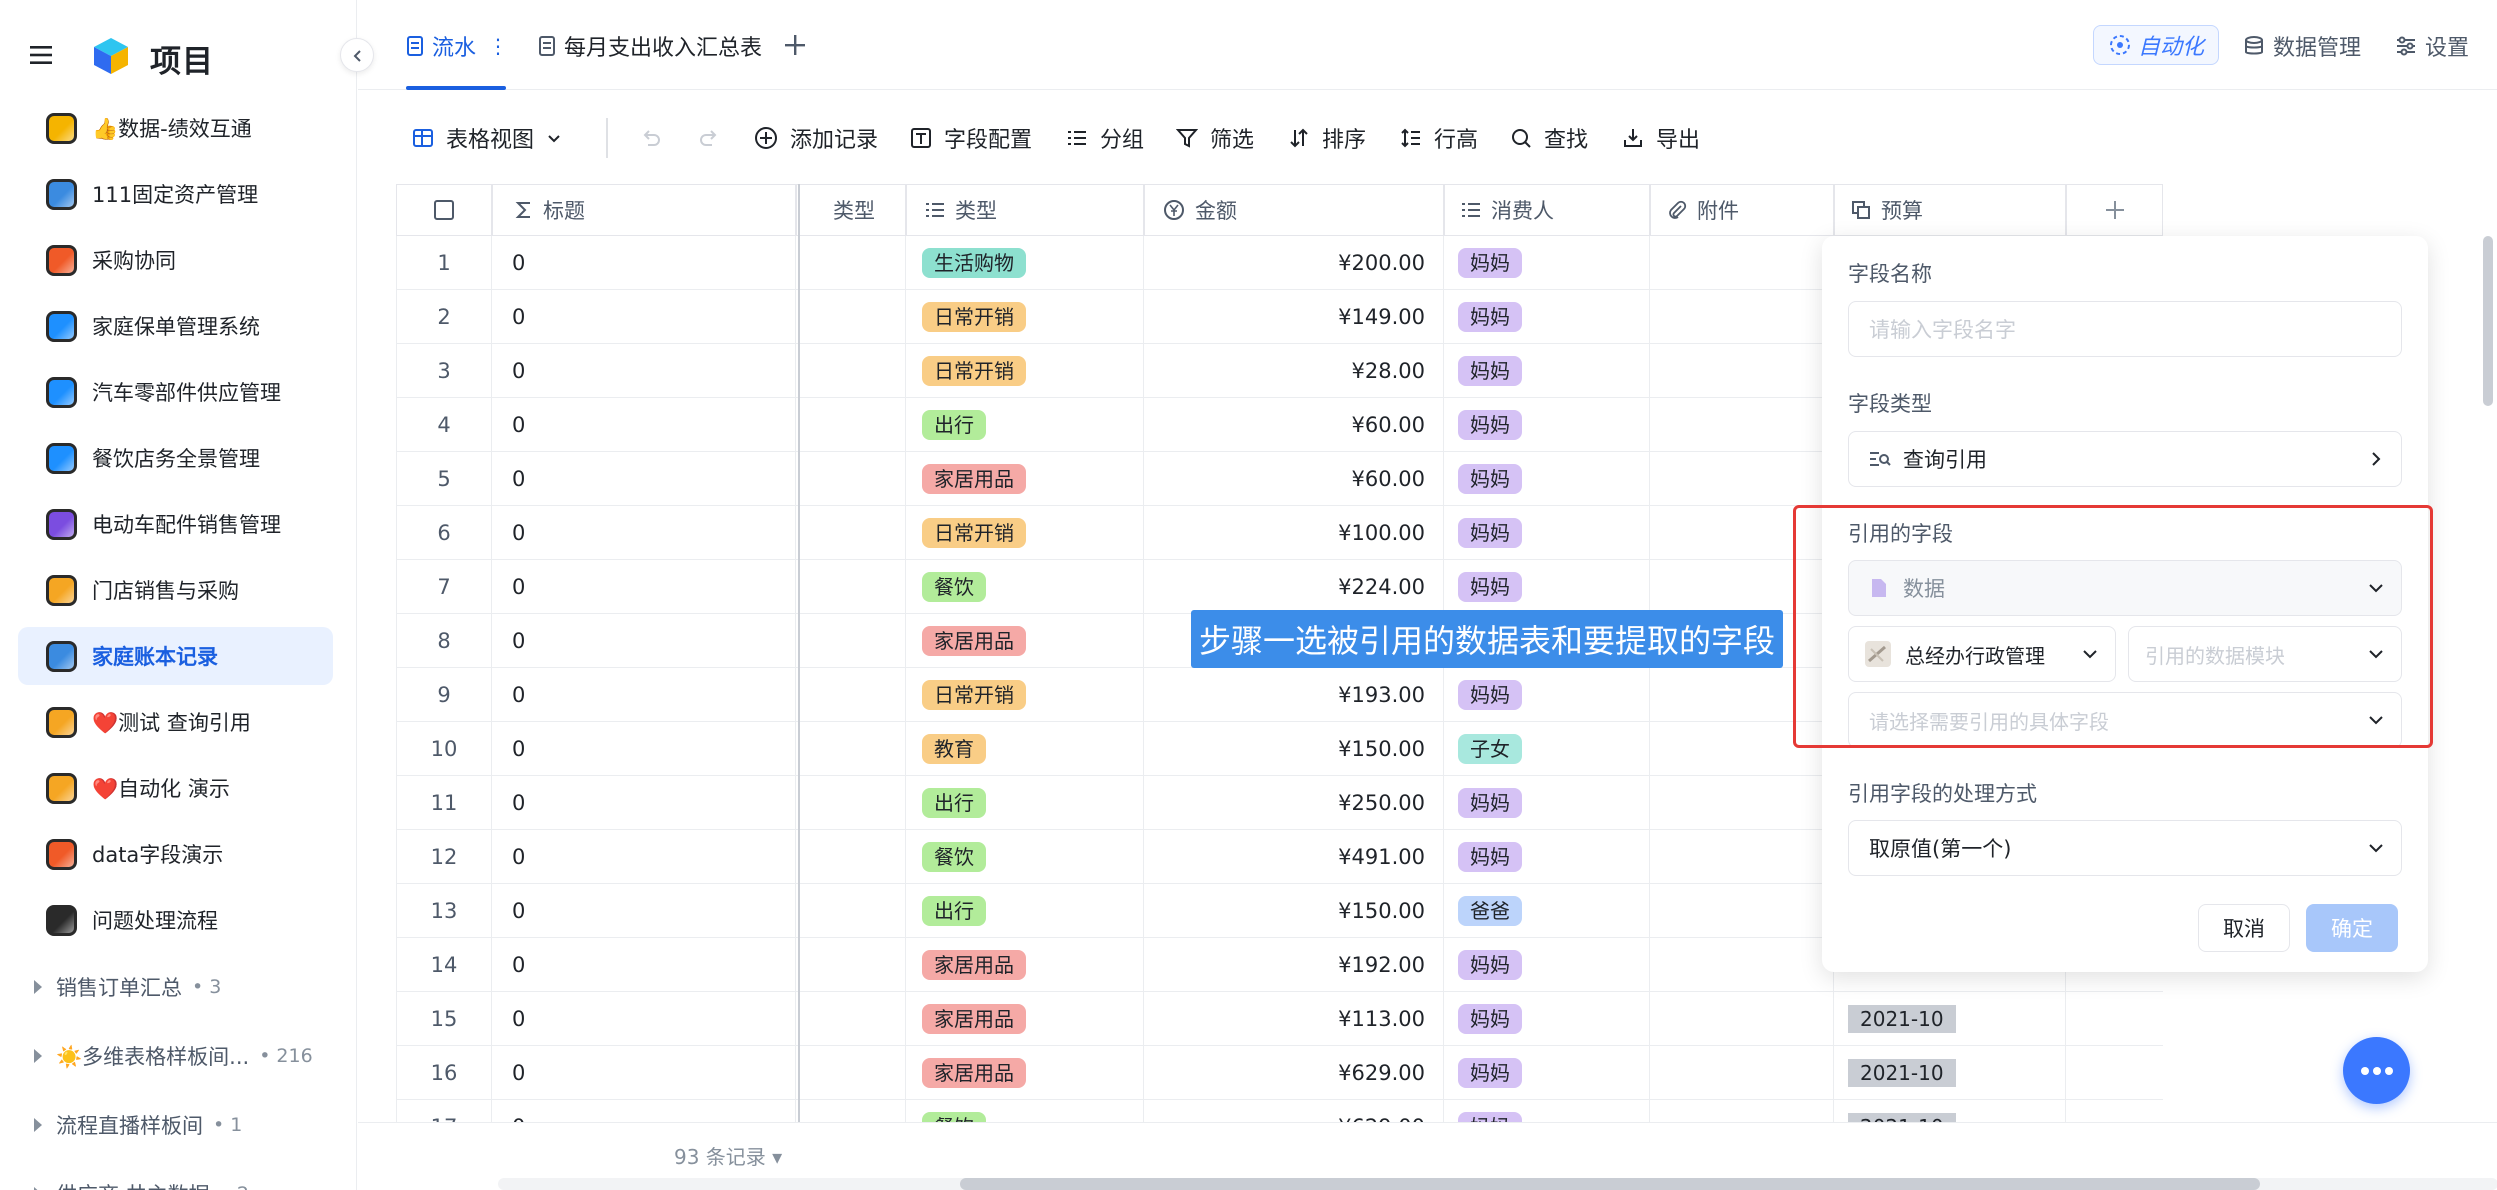 The width and height of the screenshot is (2497, 1190). Describe the element at coordinates (444, 857) in the screenshot. I see `row-index-cell: 12` at that location.